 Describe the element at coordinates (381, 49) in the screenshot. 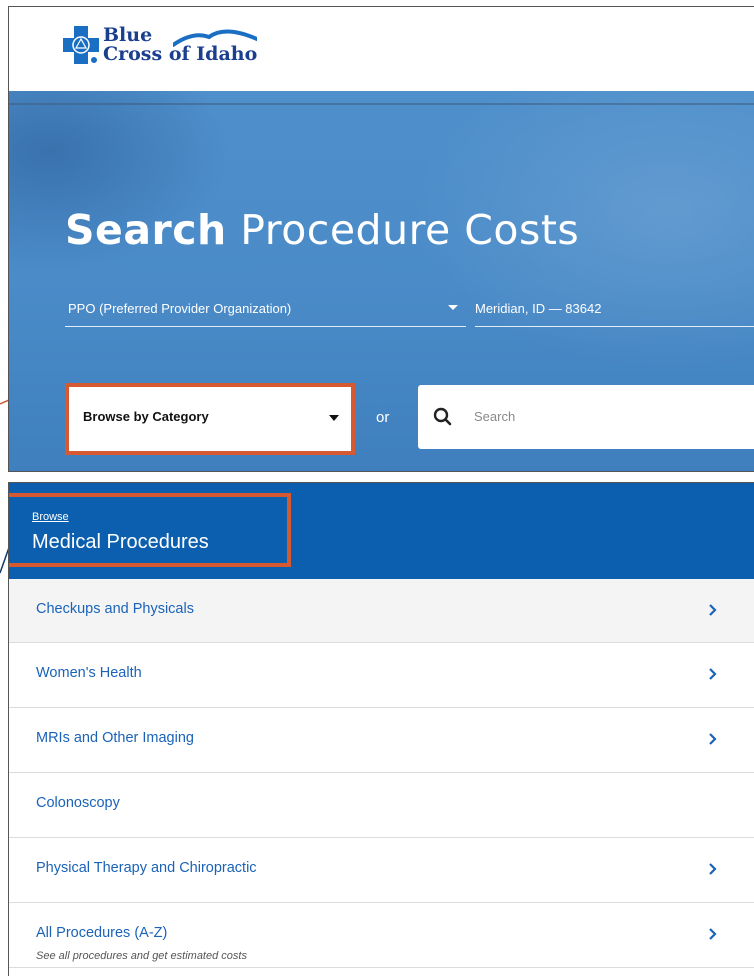

I see `header-bar: Blue Cross of Idaho` at that location.